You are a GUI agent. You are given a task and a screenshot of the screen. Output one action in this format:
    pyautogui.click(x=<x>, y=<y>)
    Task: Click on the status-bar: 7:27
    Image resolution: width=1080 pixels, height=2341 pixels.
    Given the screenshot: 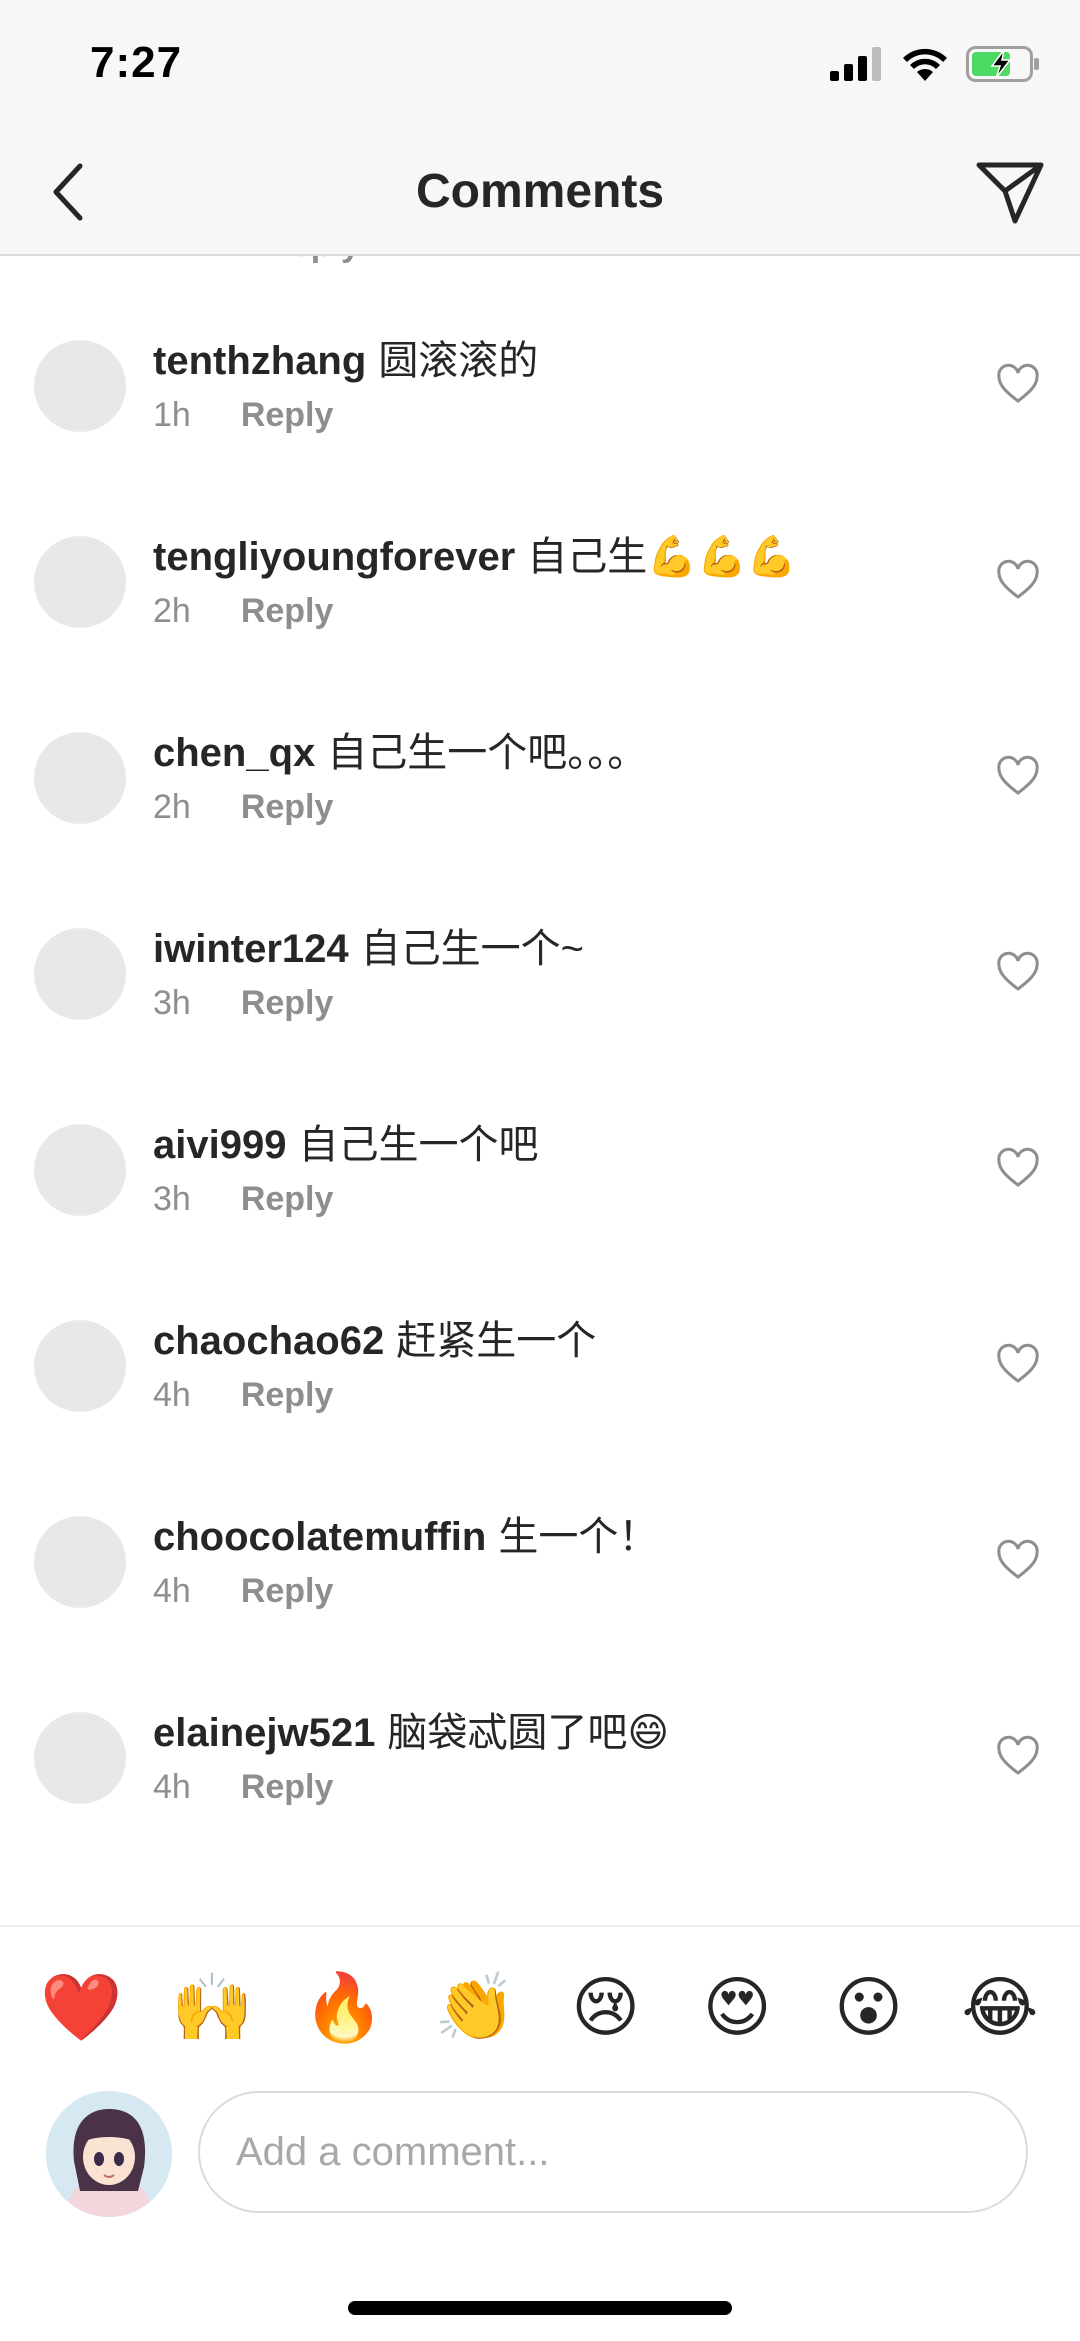 What is the action you would take?
    pyautogui.click(x=540, y=65)
    